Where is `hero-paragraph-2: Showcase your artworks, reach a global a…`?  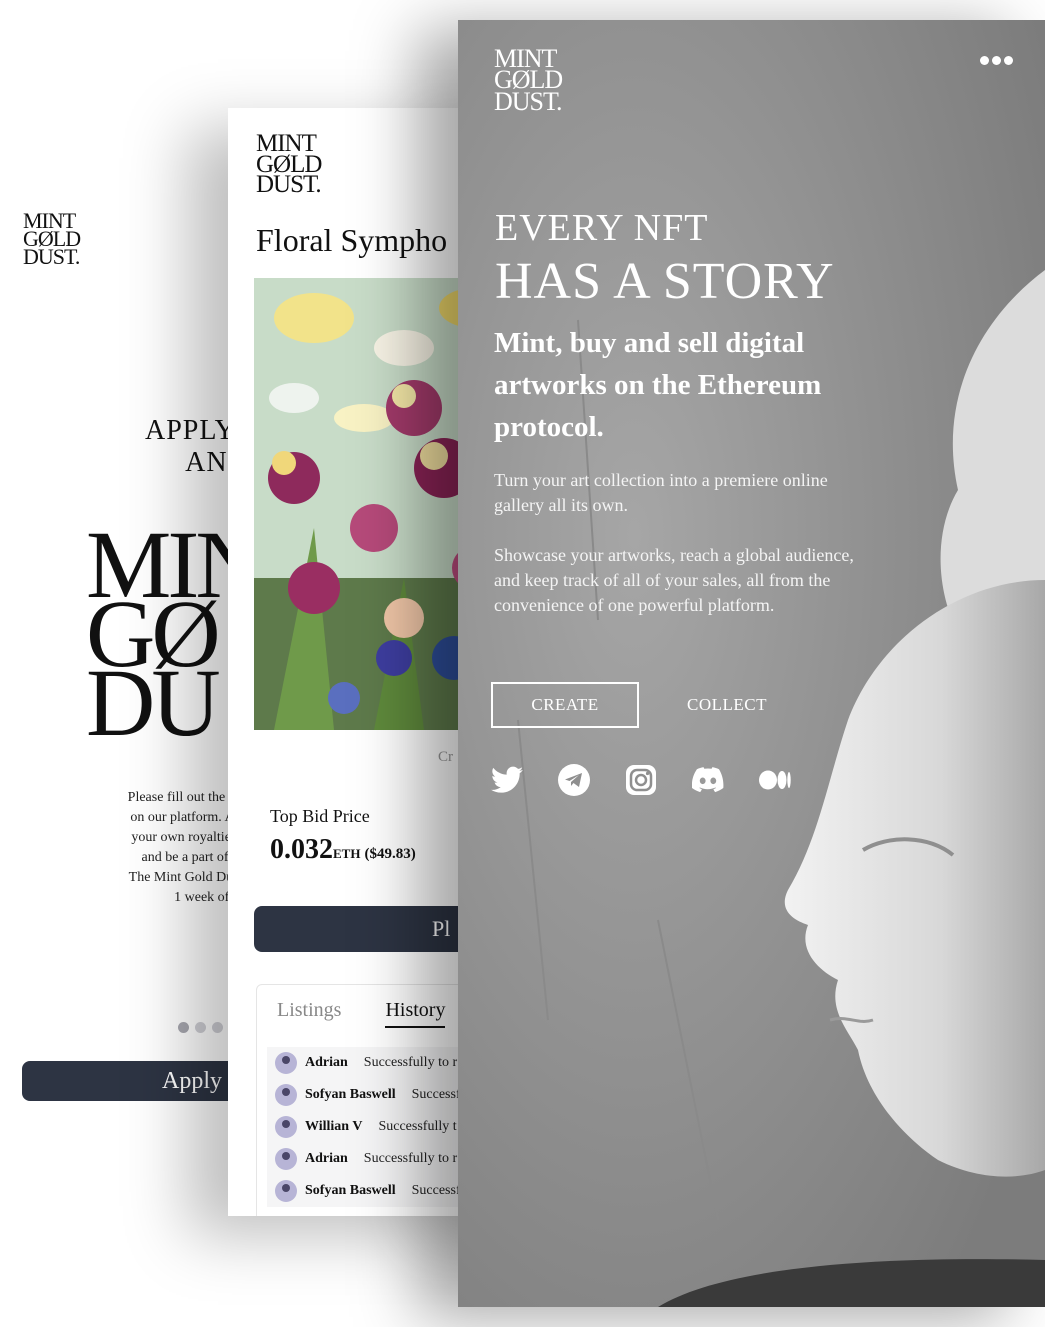 hero-paragraph-2: Showcase your artworks, reach a global a… is located at coordinates (674, 580).